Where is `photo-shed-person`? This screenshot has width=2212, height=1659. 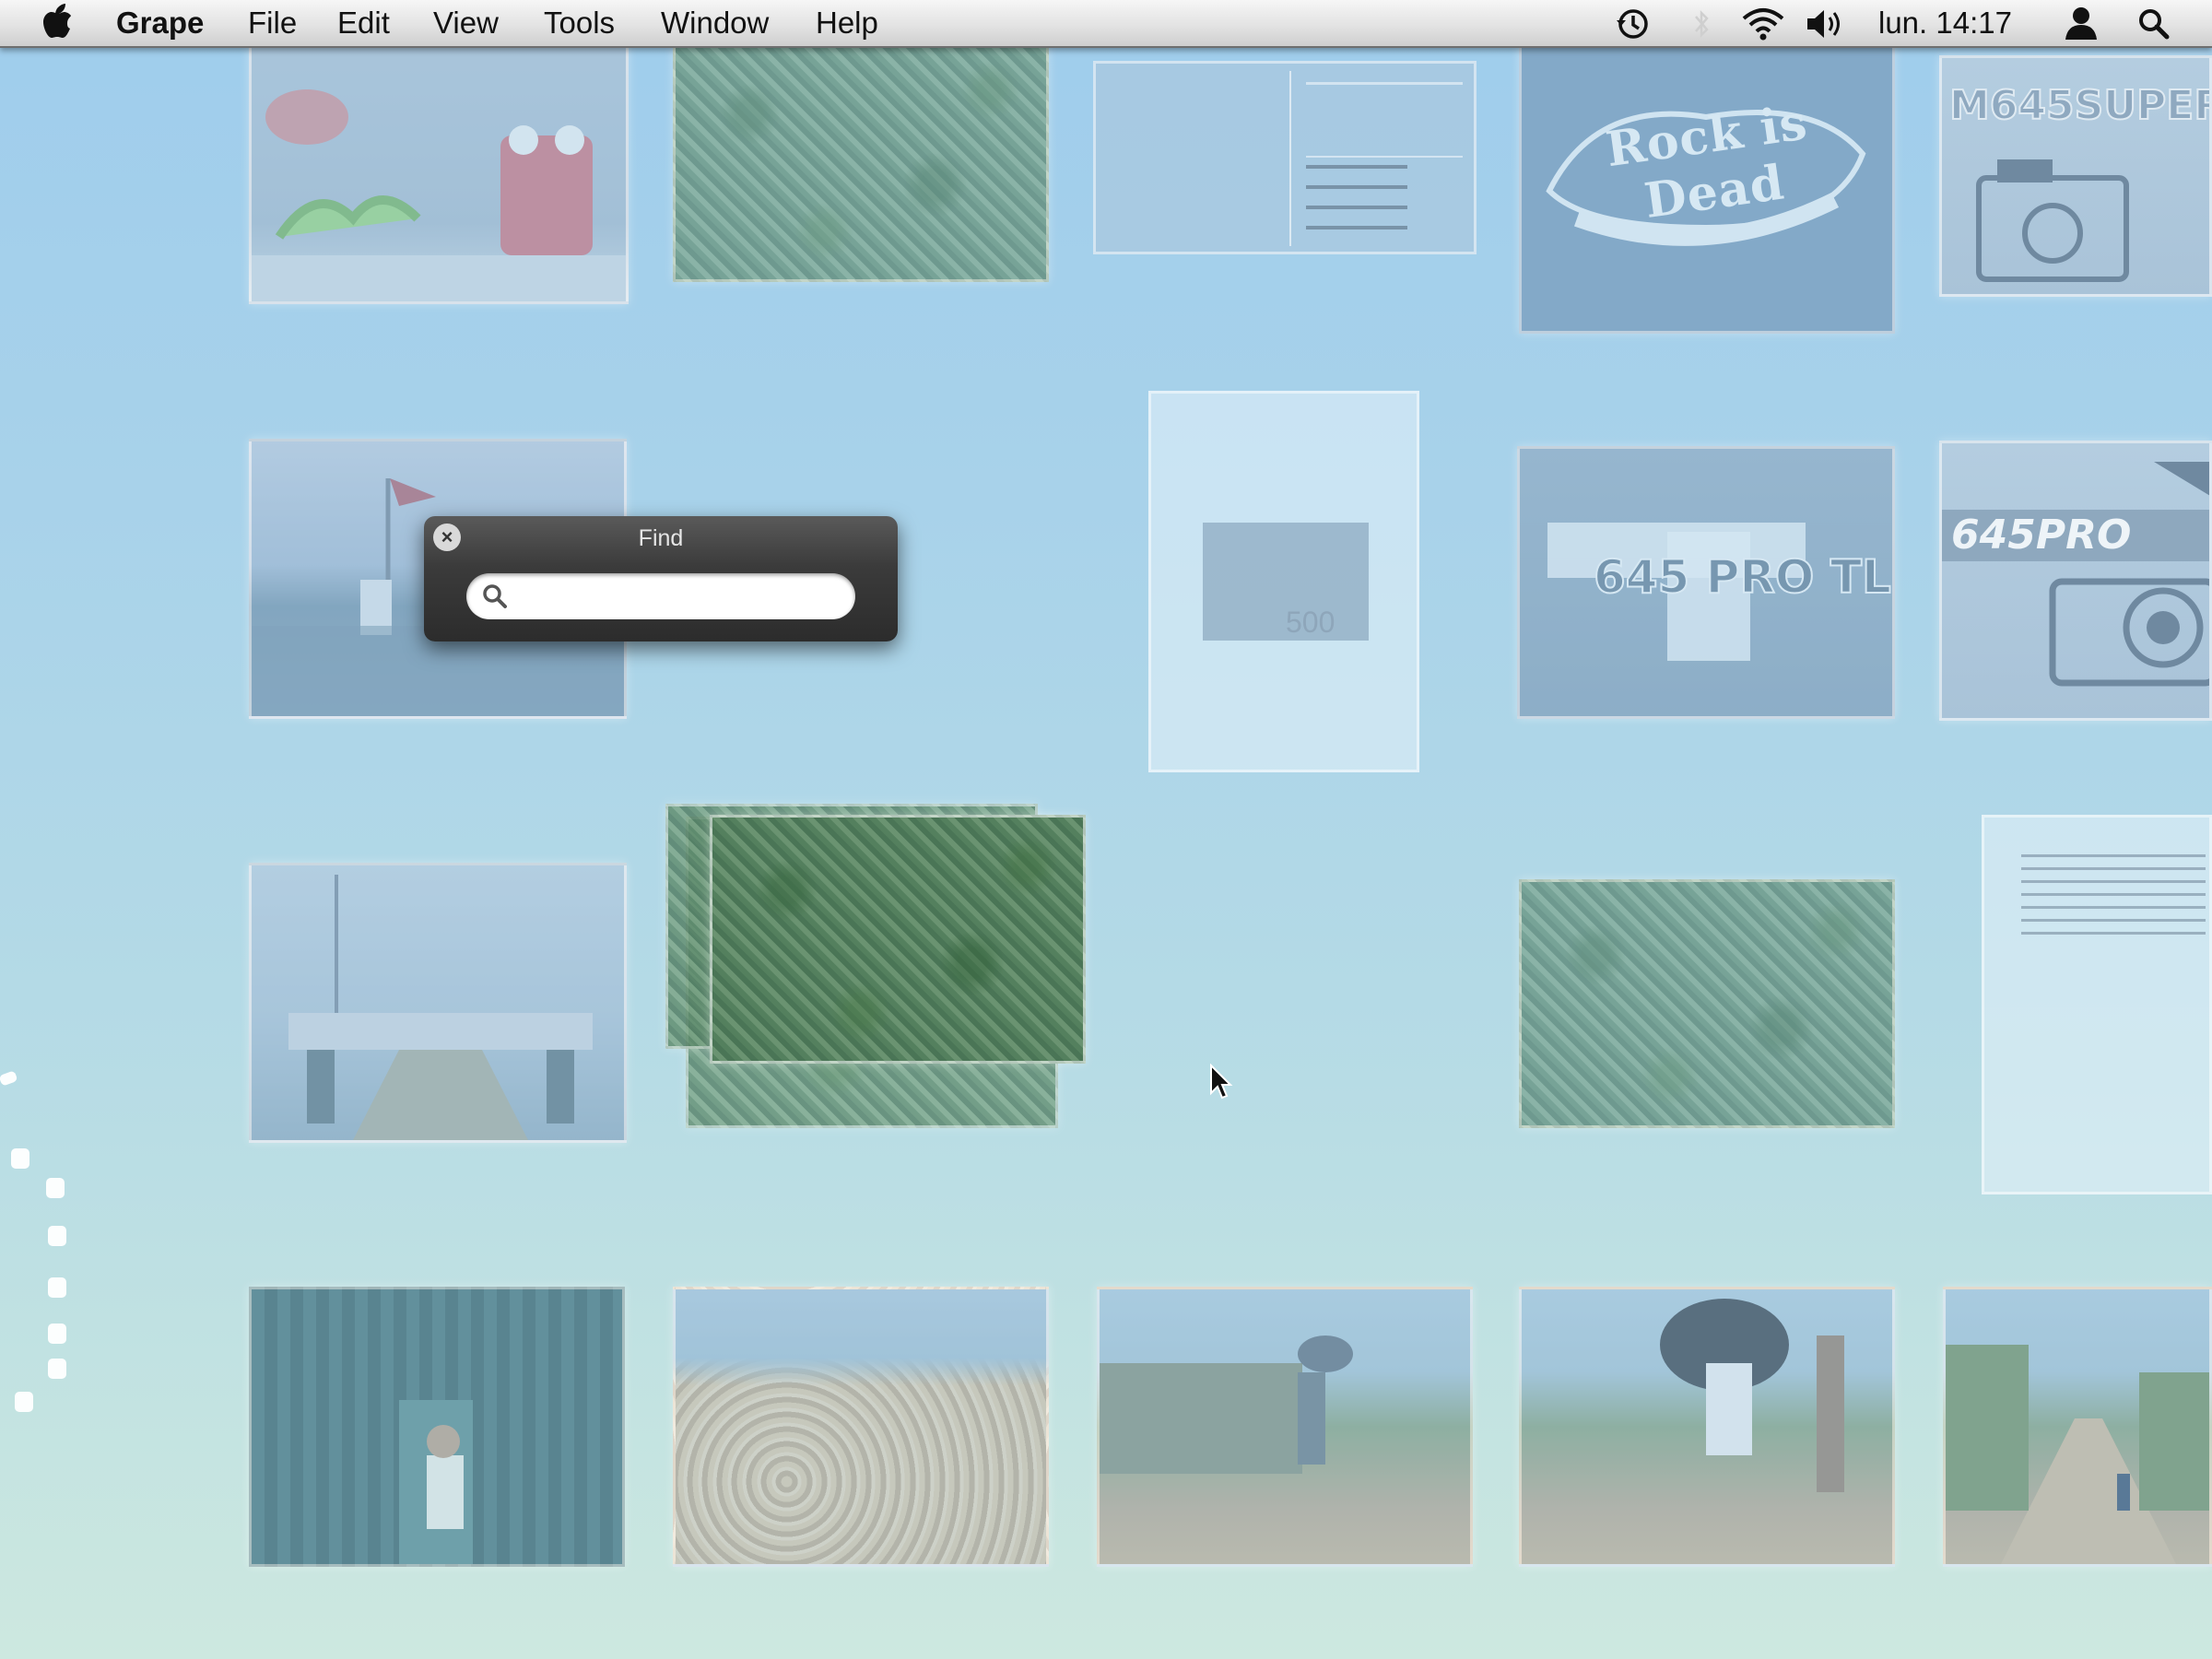 photo-shed-person is located at coordinates (437, 1427).